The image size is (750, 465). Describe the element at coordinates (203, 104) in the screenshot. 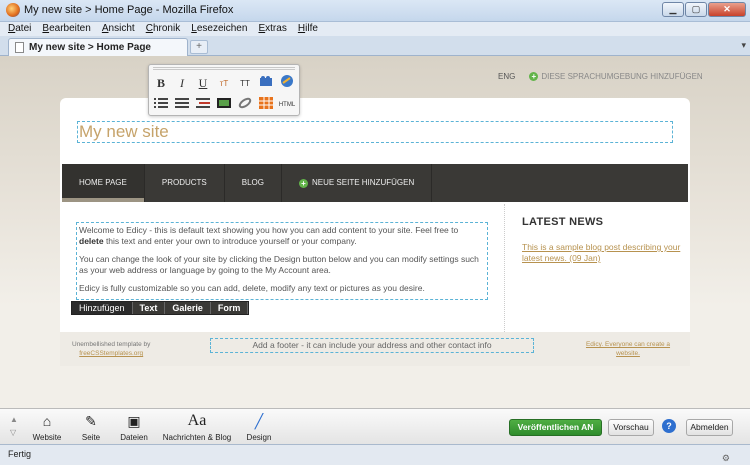

I see `indent-icon` at that location.